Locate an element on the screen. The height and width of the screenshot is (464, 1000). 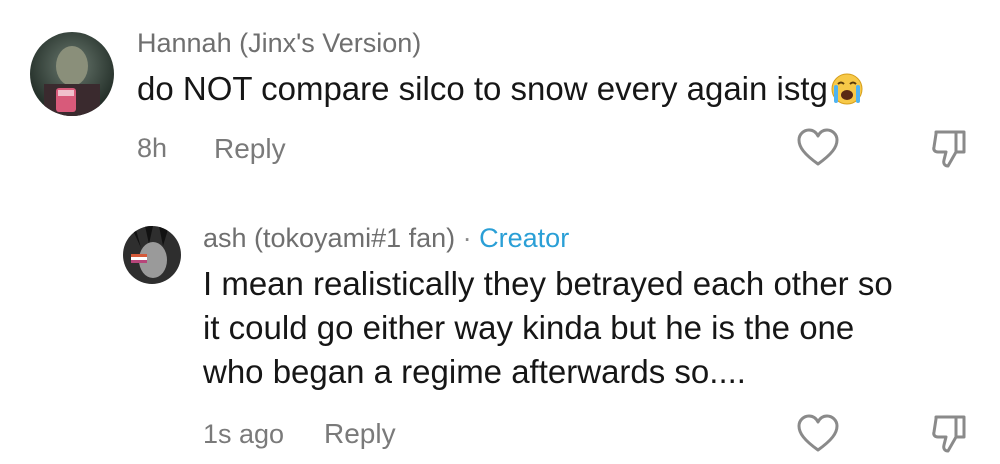
comment-timestamp: 1s ago is located at coordinates (244, 434).